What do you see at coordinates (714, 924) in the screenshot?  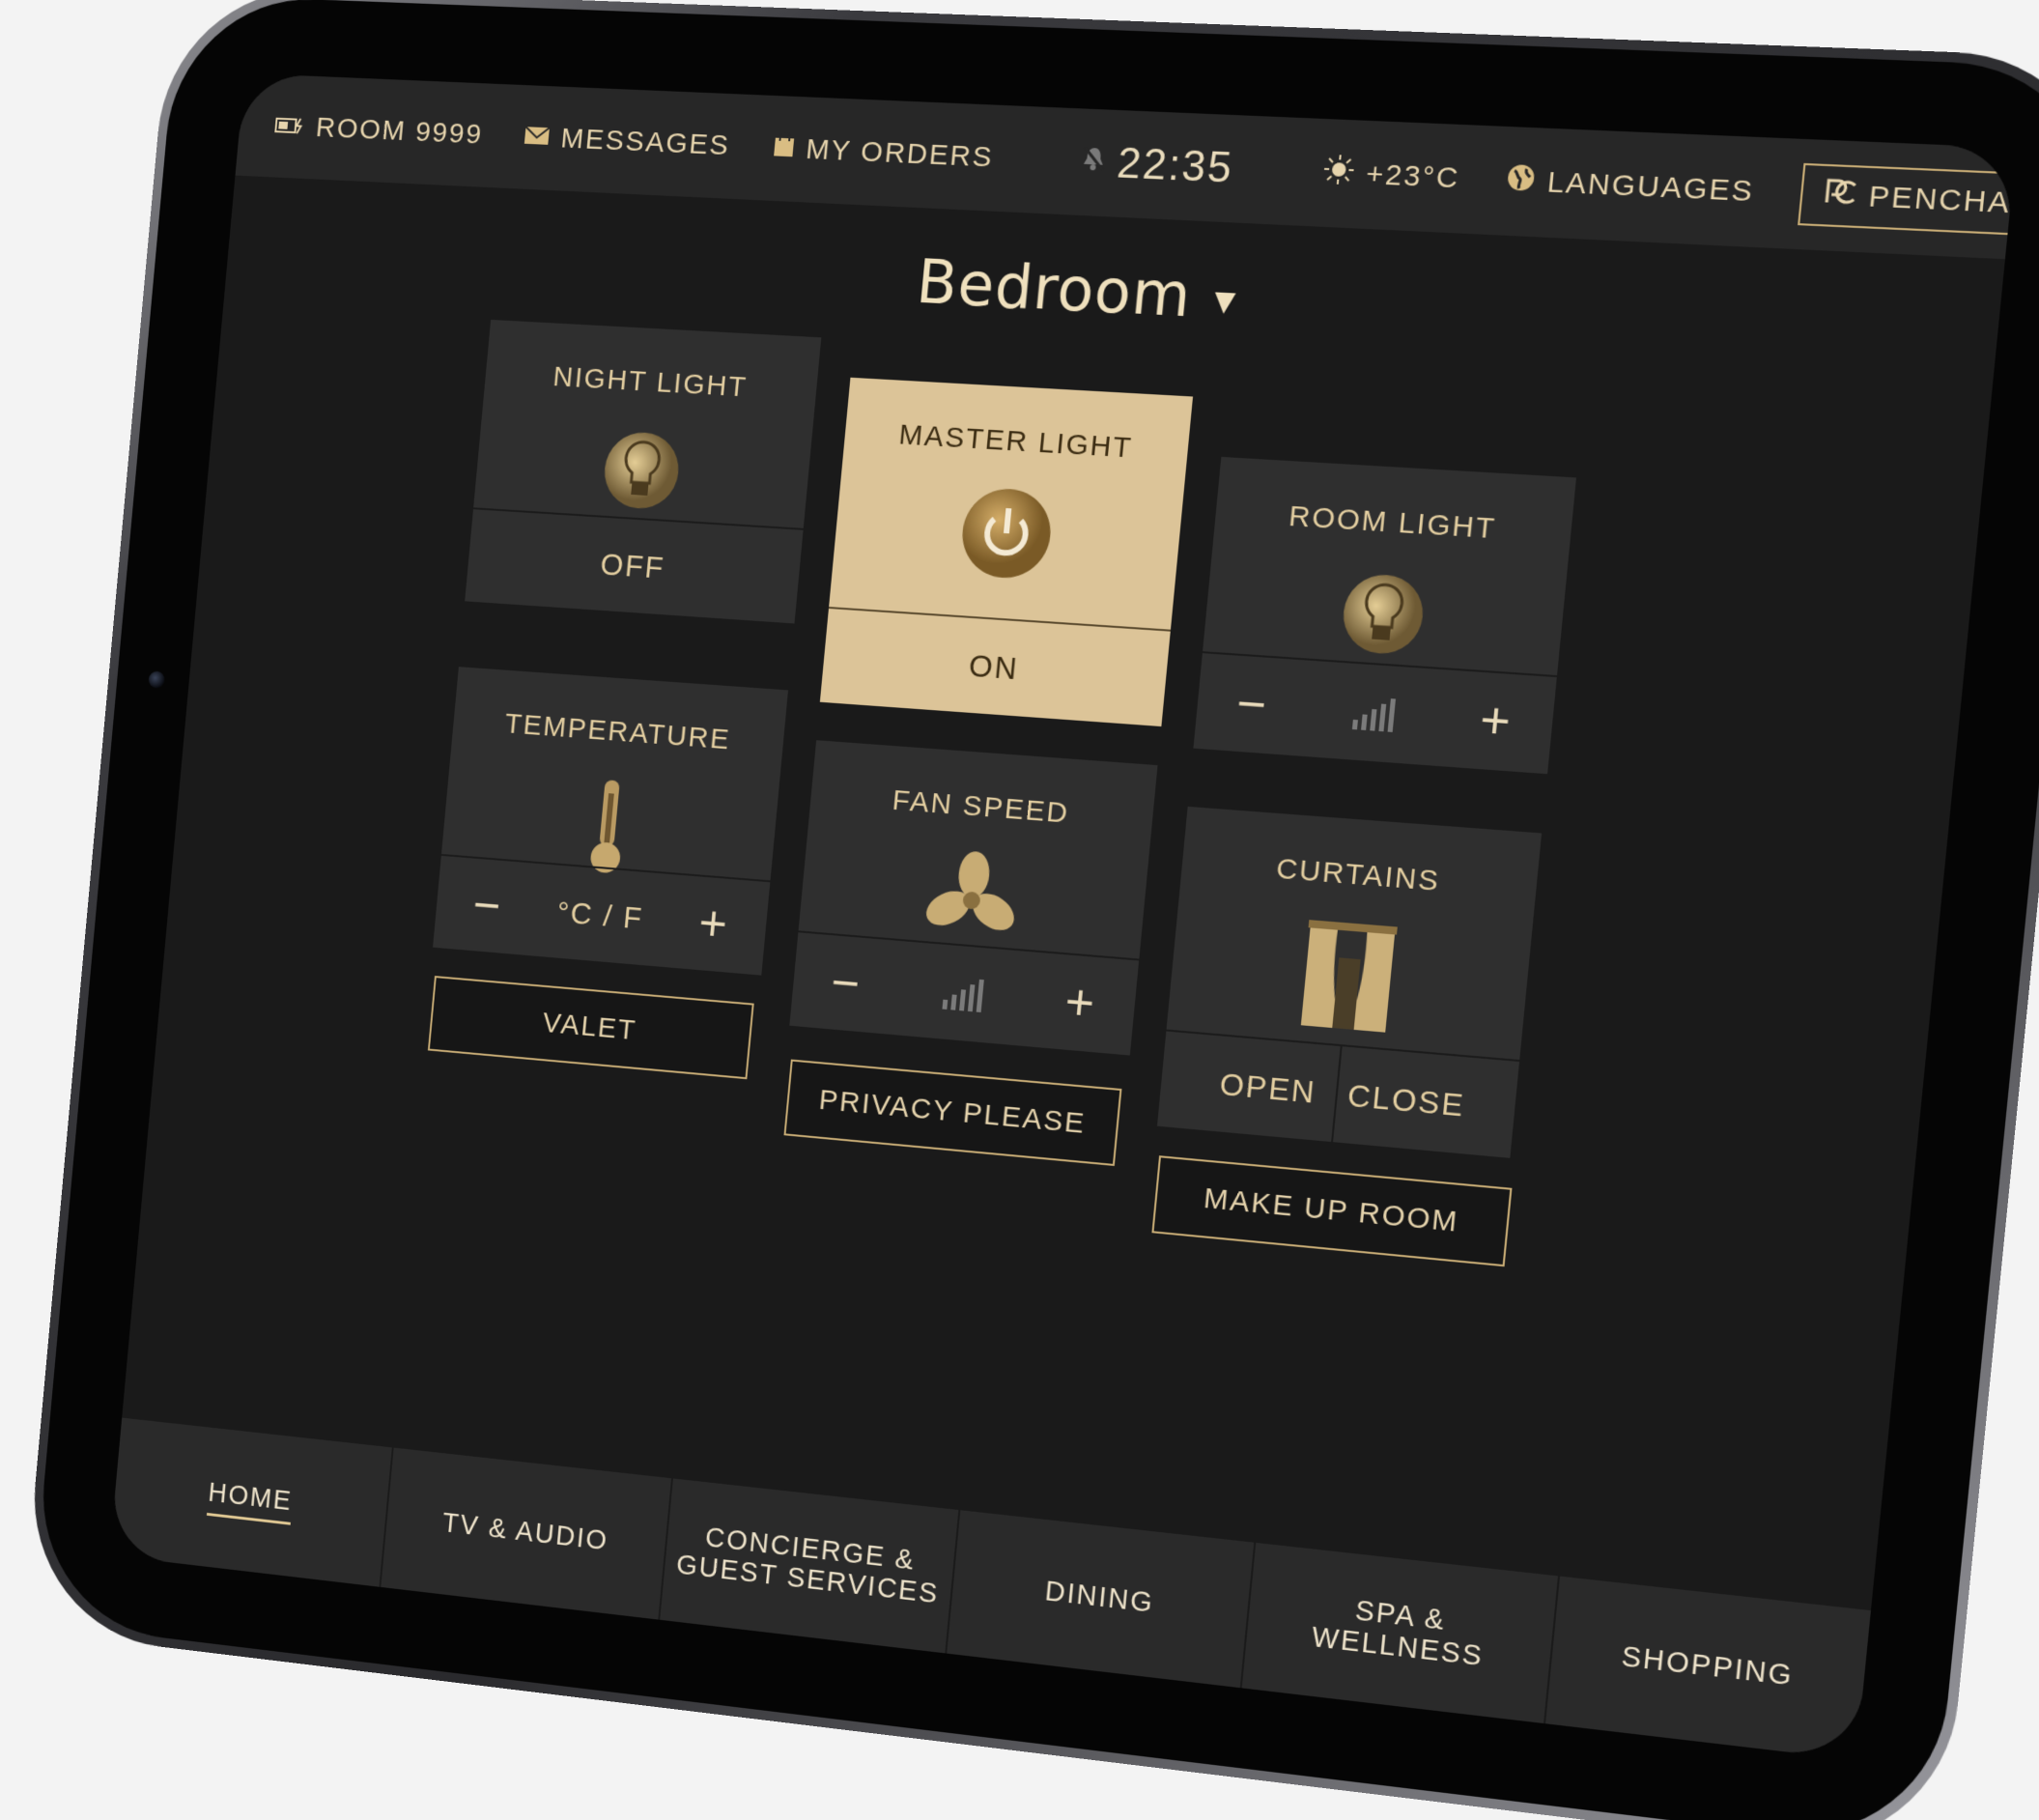 I see `temp-up-button: +` at bounding box center [714, 924].